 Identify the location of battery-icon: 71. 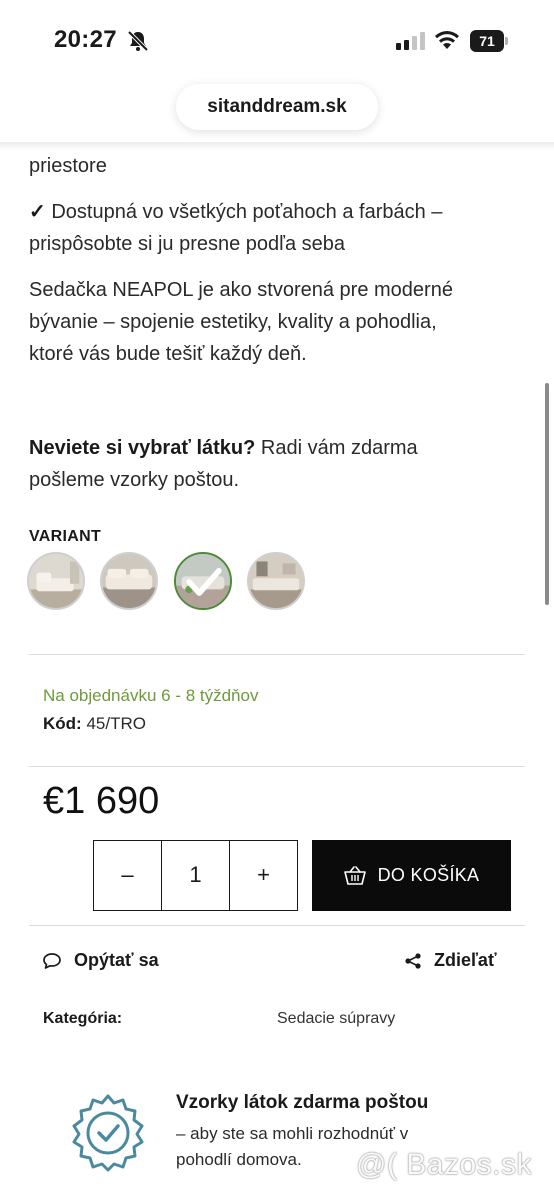
(489, 41).